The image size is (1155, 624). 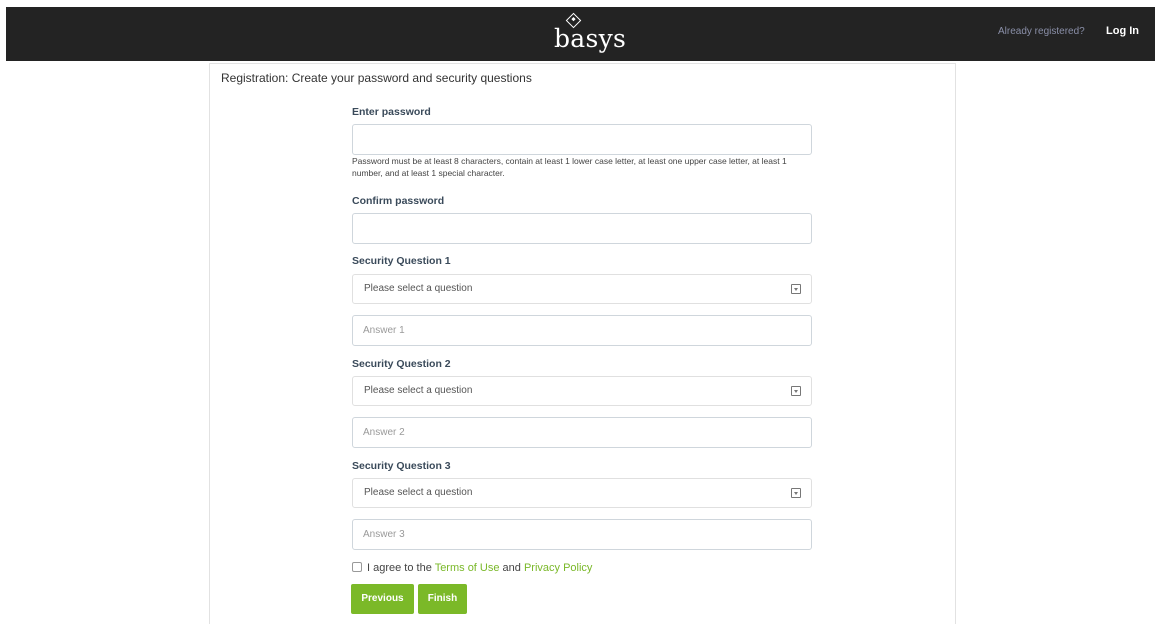 I want to click on confirm-password-input, so click(x=582, y=228).